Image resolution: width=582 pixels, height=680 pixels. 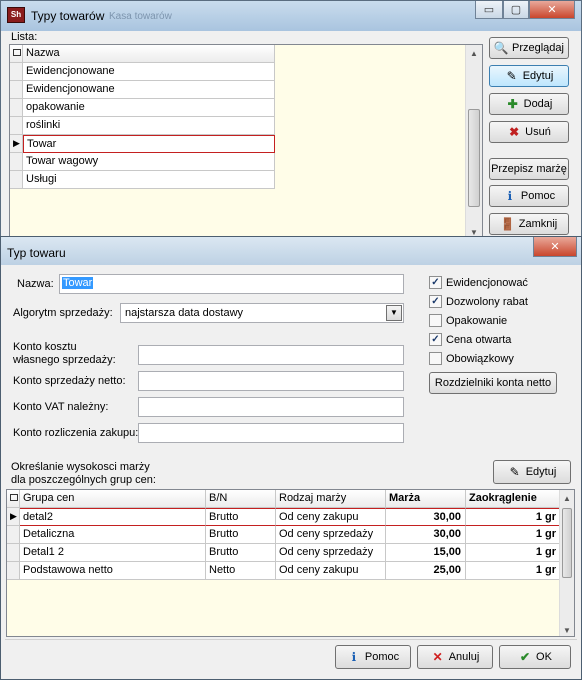 What do you see at coordinates (271, 433) in the screenshot?
I see `settlement-account-input` at bounding box center [271, 433].